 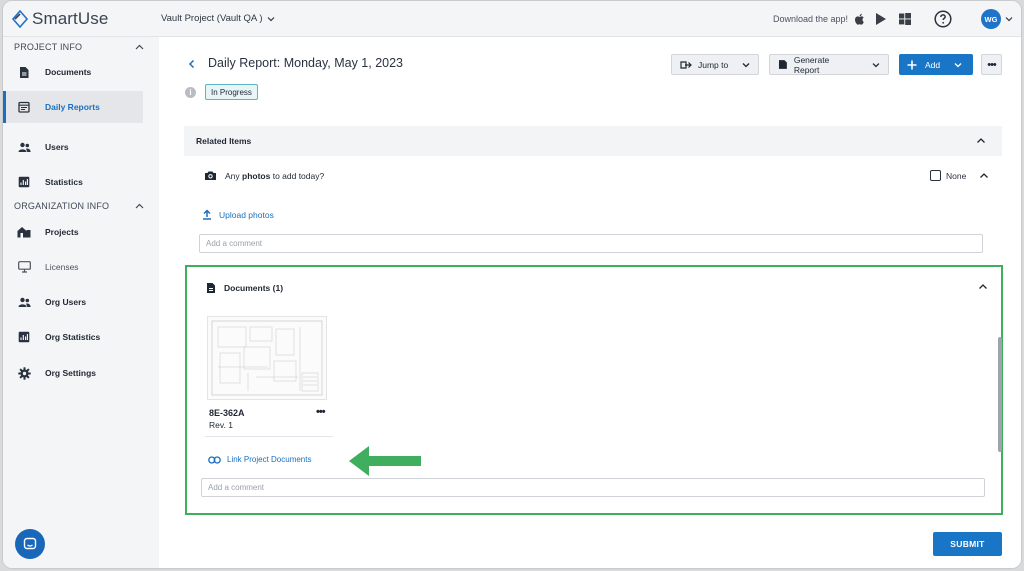 I want to click on none-label: None, so click(x=956, y=175).